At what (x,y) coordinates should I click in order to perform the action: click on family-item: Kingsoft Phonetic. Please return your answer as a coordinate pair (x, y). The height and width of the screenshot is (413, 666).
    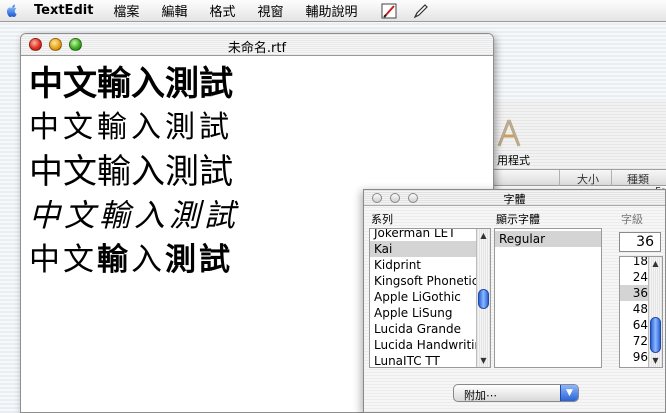
    Looking at the image, I should click on (424, 281).